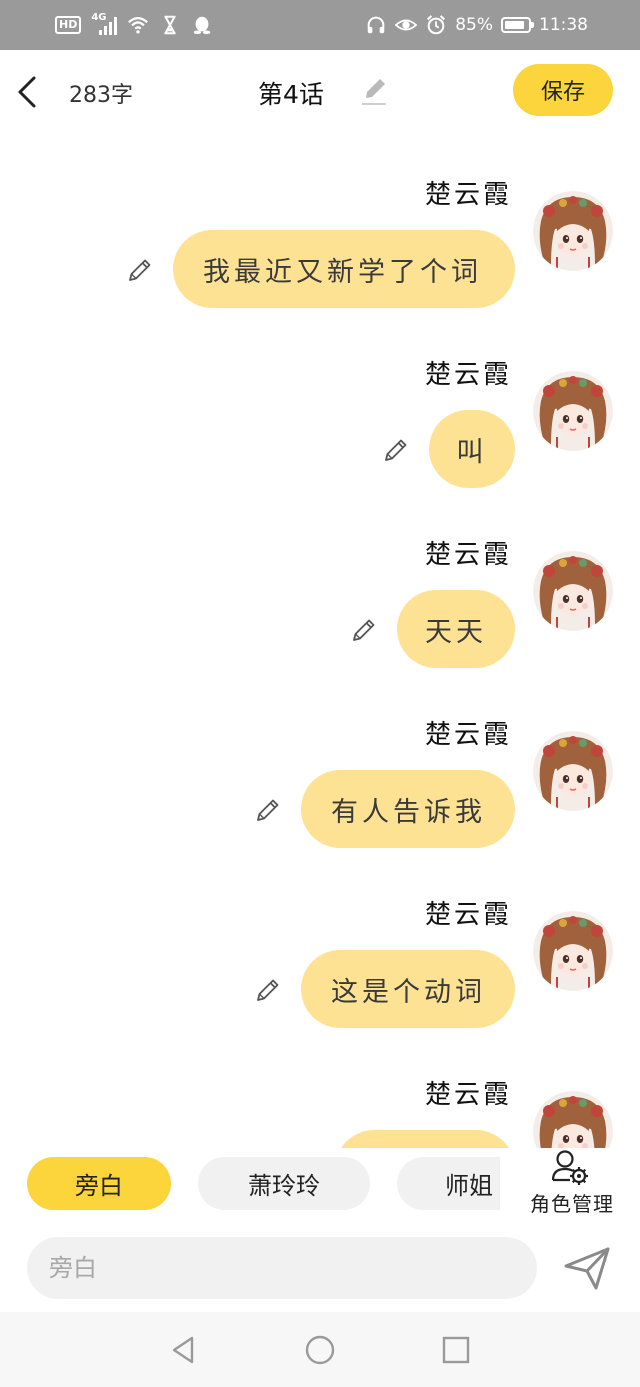  I want to click on role-manage-button: 角色管理, so click(572, 1183).